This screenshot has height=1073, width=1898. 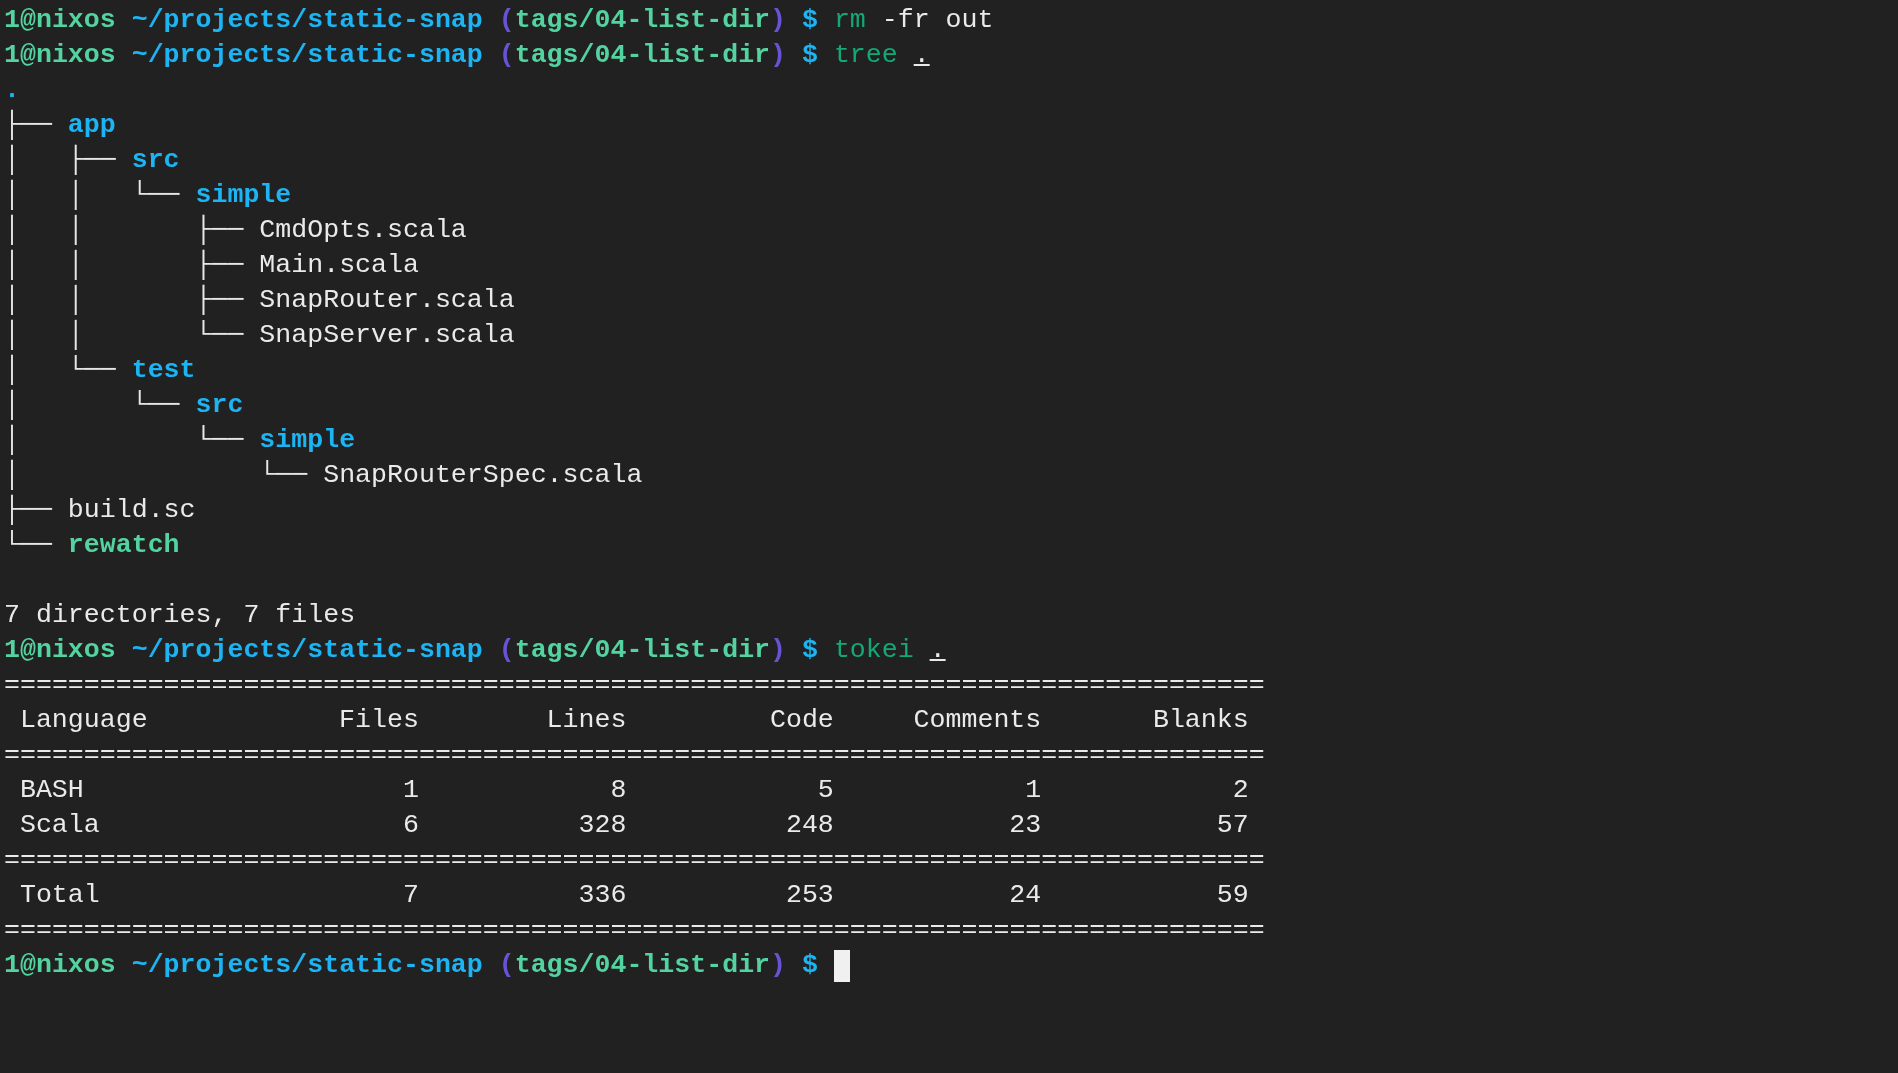 What do you see at coordinates (363, 230) in the screenshot?
I see `file-name: CmdOpts.scala` at bounding box center [363, 230].